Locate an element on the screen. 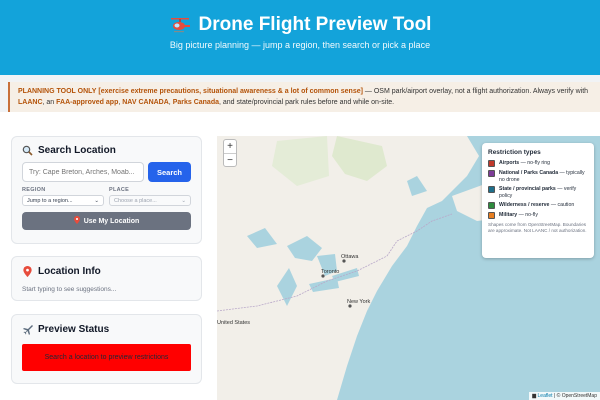 This screenshot has height=400, width=600. search-input is located at coordinates (83, 172).